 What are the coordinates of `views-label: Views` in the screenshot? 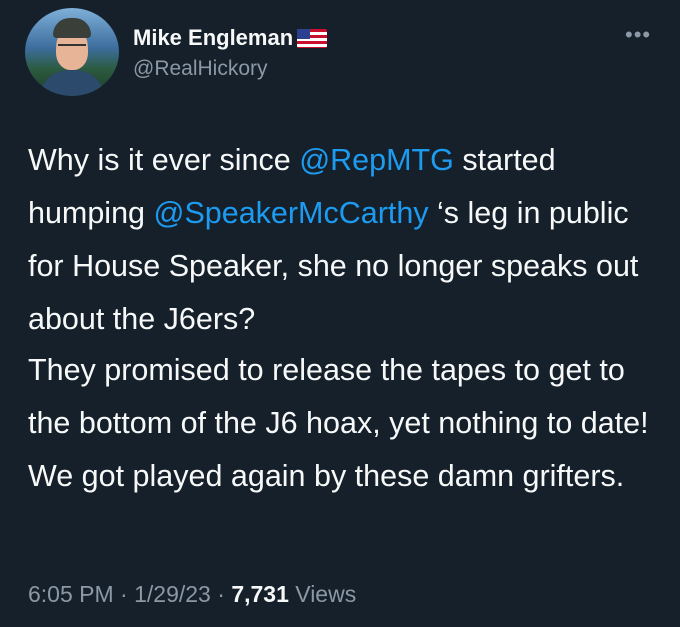 It's located at (322, 594).